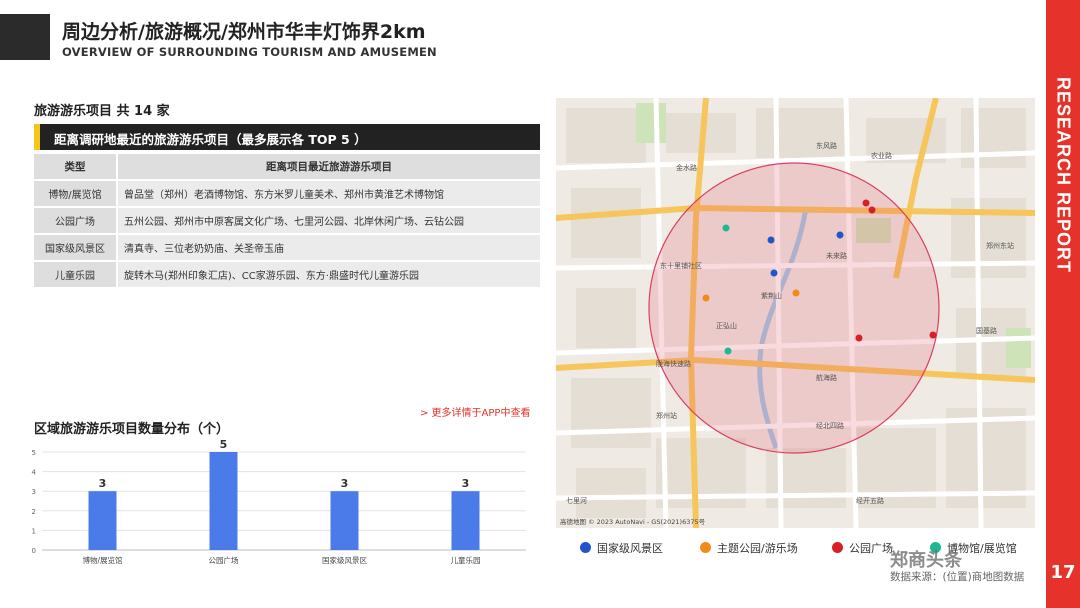 The image size is (1080, 608). Describe the element at coordinates (826, 377) in the screenshot. I see `svg-text: 航海路` at that location.